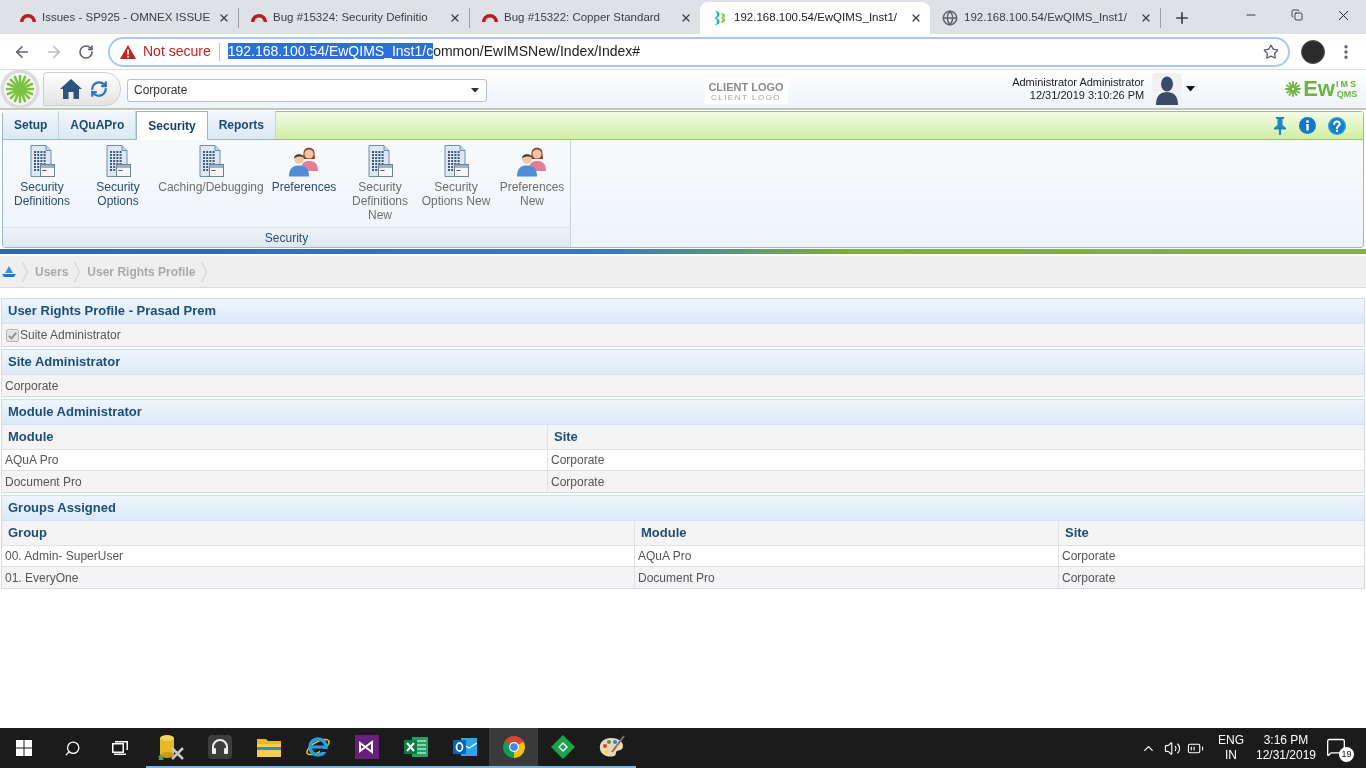 Image resolution: width=1366 pixels, height=768 pixels. Describe the element at coordinates (1172, 748) in the screenshot. I see `speaker-icon` at that location.